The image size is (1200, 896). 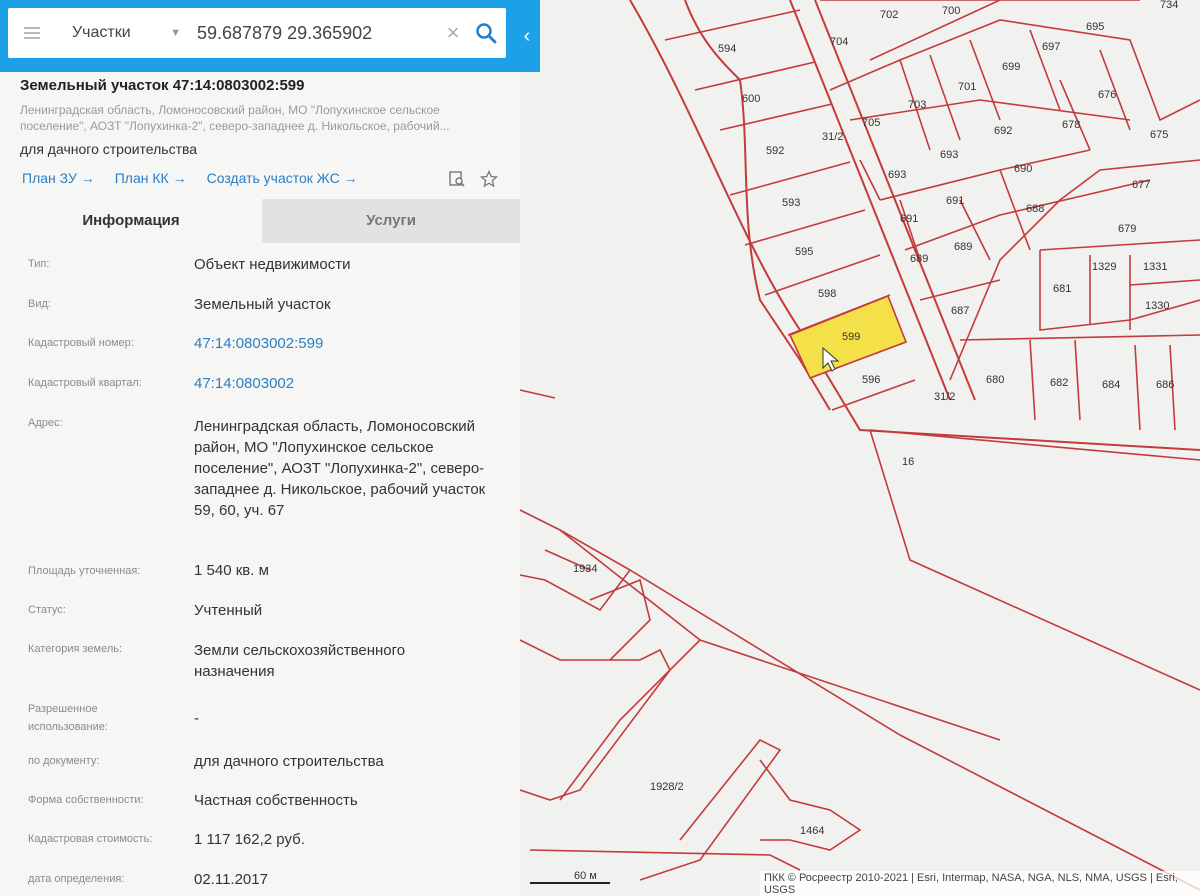 What do you see at coordinates (585, 569) in the screenshot?
I see `map-label: 1934` at bounding box center [585, 569].